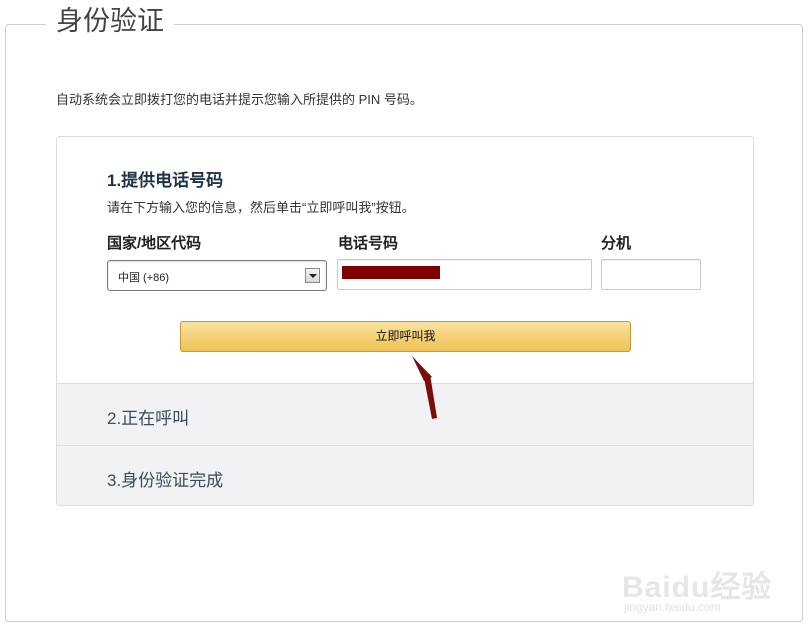 The width and height of the screenshot is (812, 638). Describe the element at coordinates (312, 275) in the screenshot. I see `chevron-down-icon` at that location.